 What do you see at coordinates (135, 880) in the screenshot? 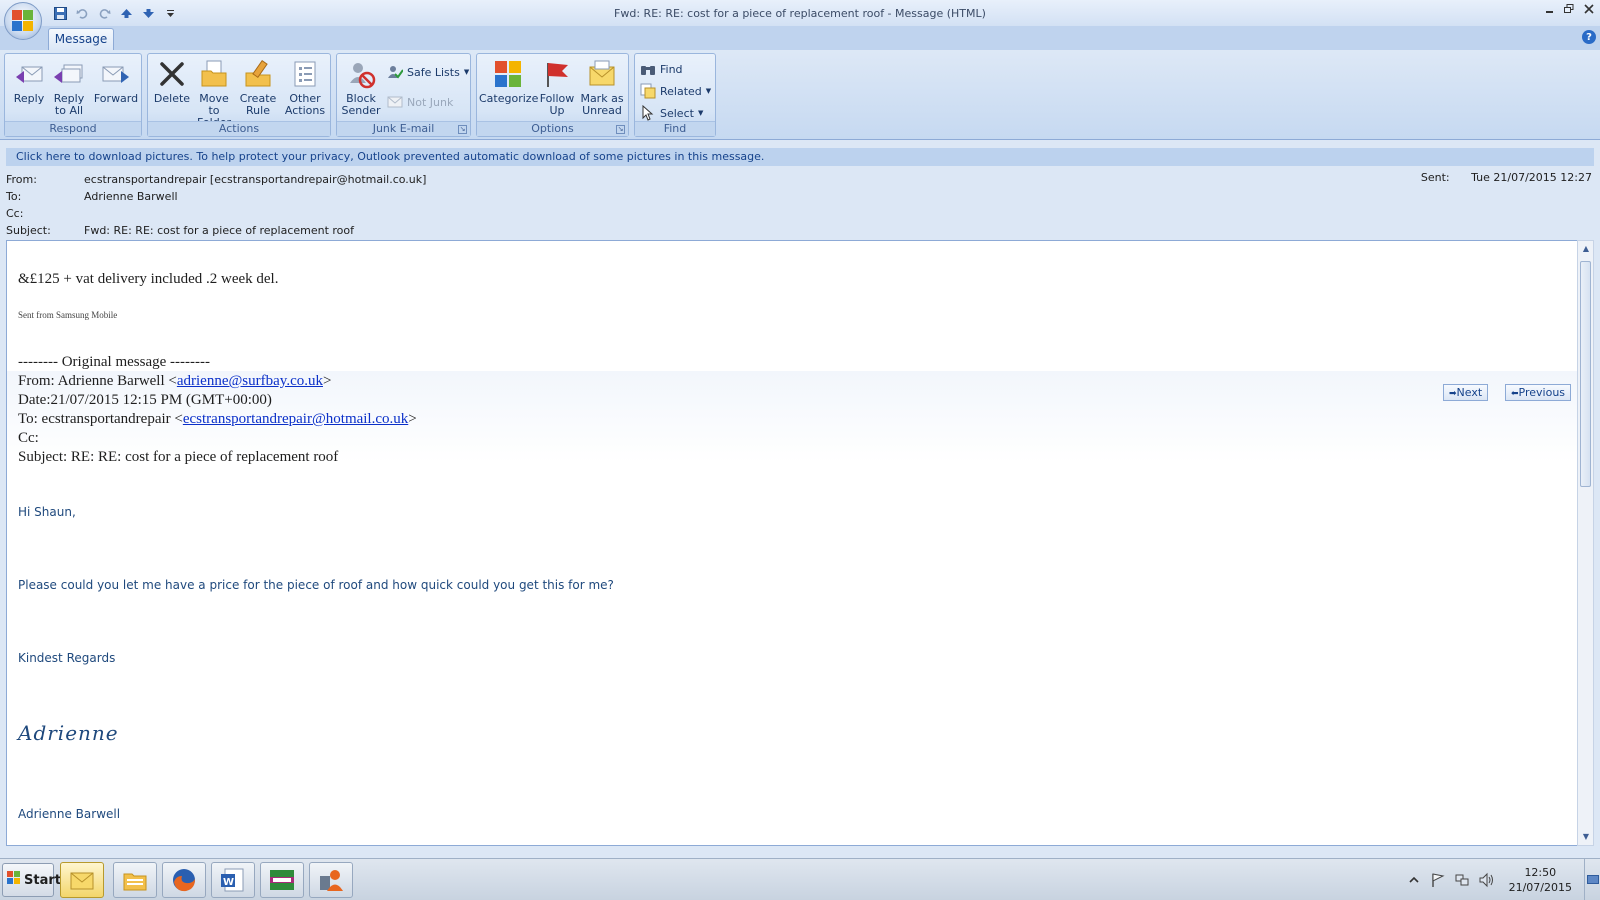
I see `taskbar-explorer-icon` at bounding box center [135, 880].